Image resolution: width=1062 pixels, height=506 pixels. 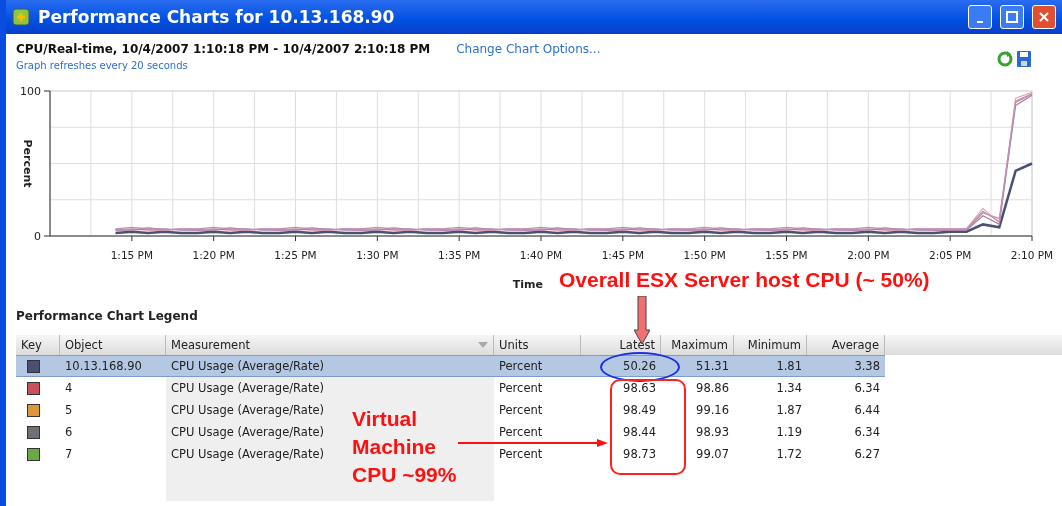 What do you see at coordinates (21, 17) in the screenshot?
I see `app-logo-icon` at bounding box center [21, 17].